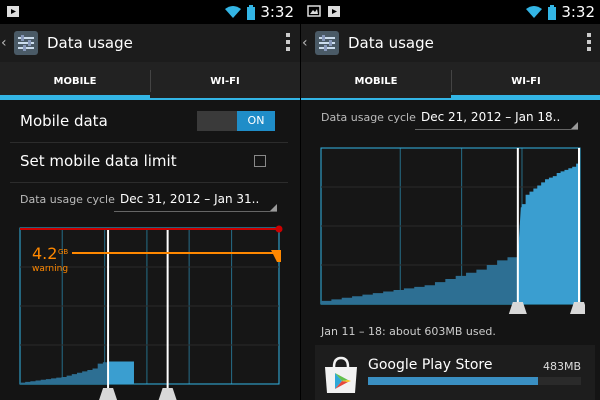 The image size is (600, 400). I want to click on cycle-spinner-value: Dec 31, 2012 – Jan 31.., so click(190, 199).